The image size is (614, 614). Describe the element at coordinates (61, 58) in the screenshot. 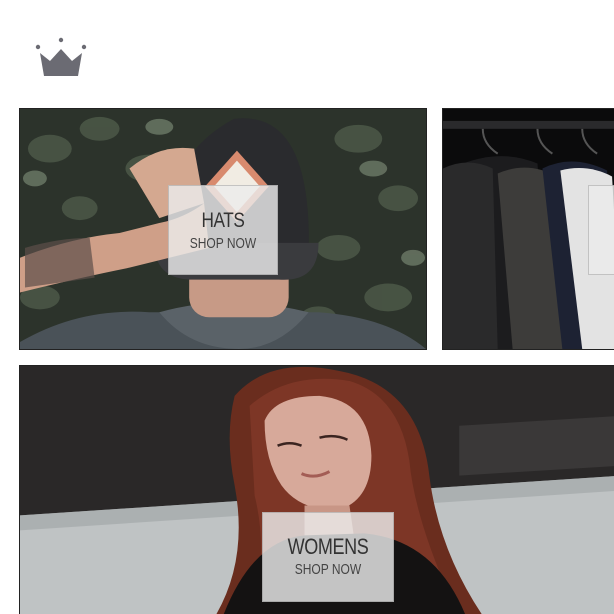

I see `crown-icon` at that location.